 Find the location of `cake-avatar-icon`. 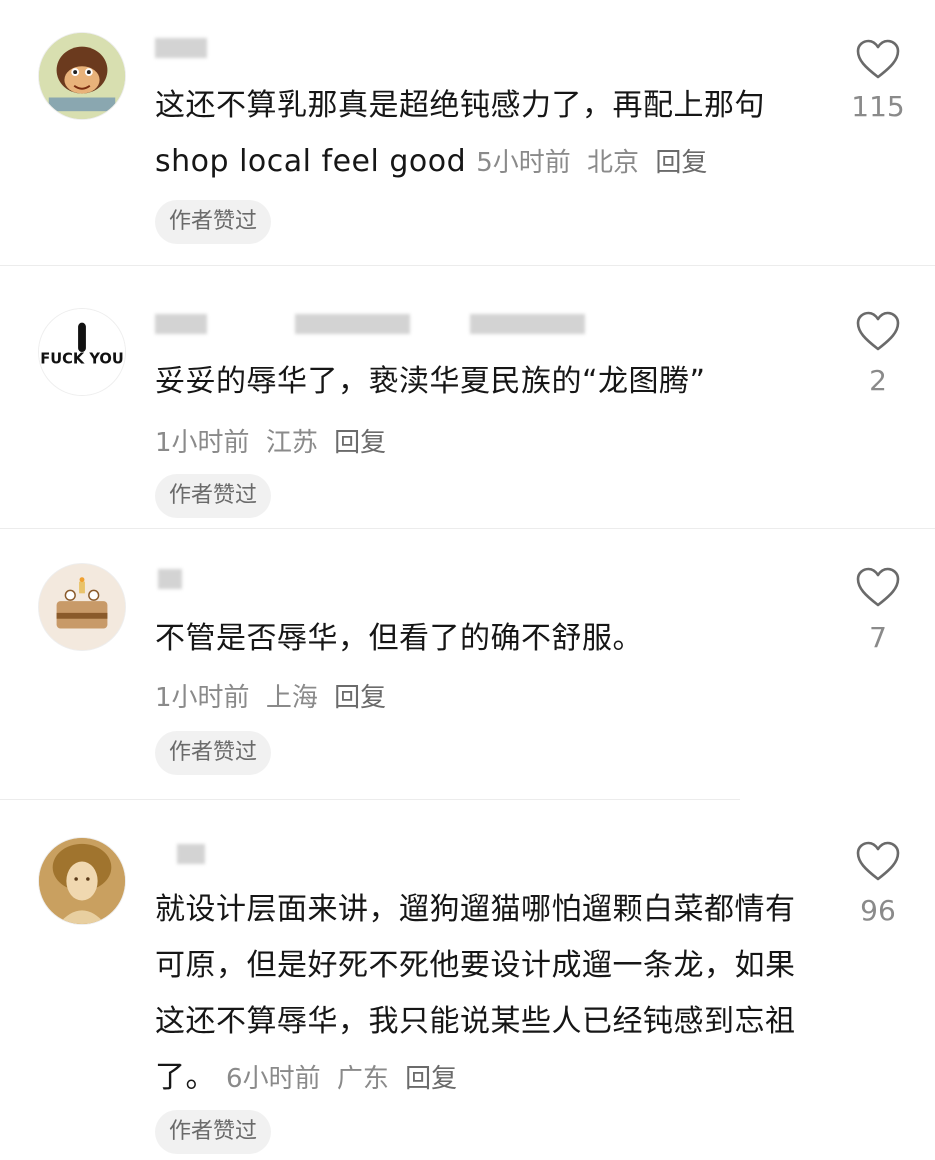

cake-avatar-icon is located at coordinates (82, 607).